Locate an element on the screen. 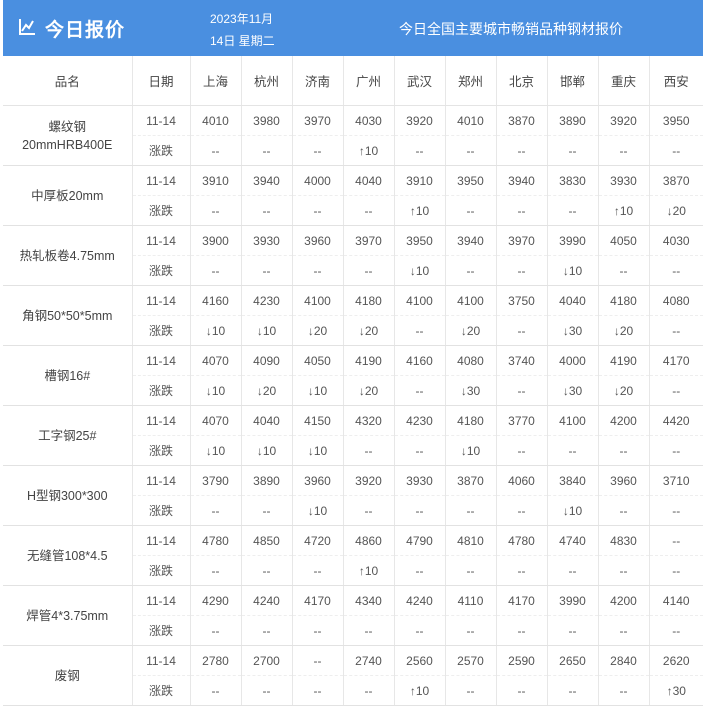 Image resolution: width=706 pixels, height=706 pixels. price-cell: 4200 is located at coordinates (624, 420).